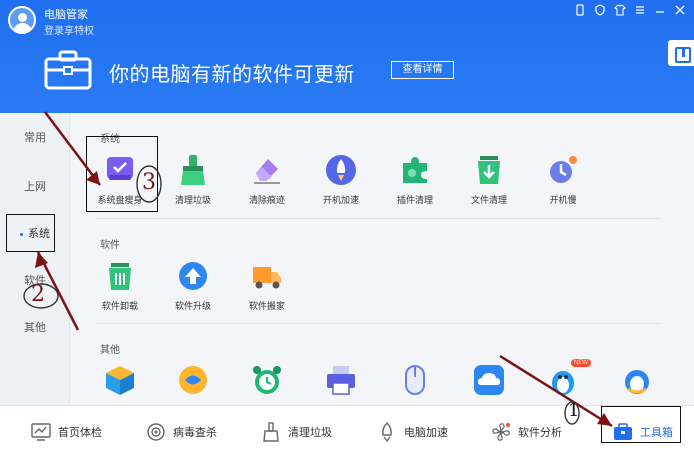 This screenshot has height=457, width=694. What do you see at coordinates (426, 433) in the screenshot?
I see `bottom-nav-label: 电脑加速` at bounding box center [426, 433].